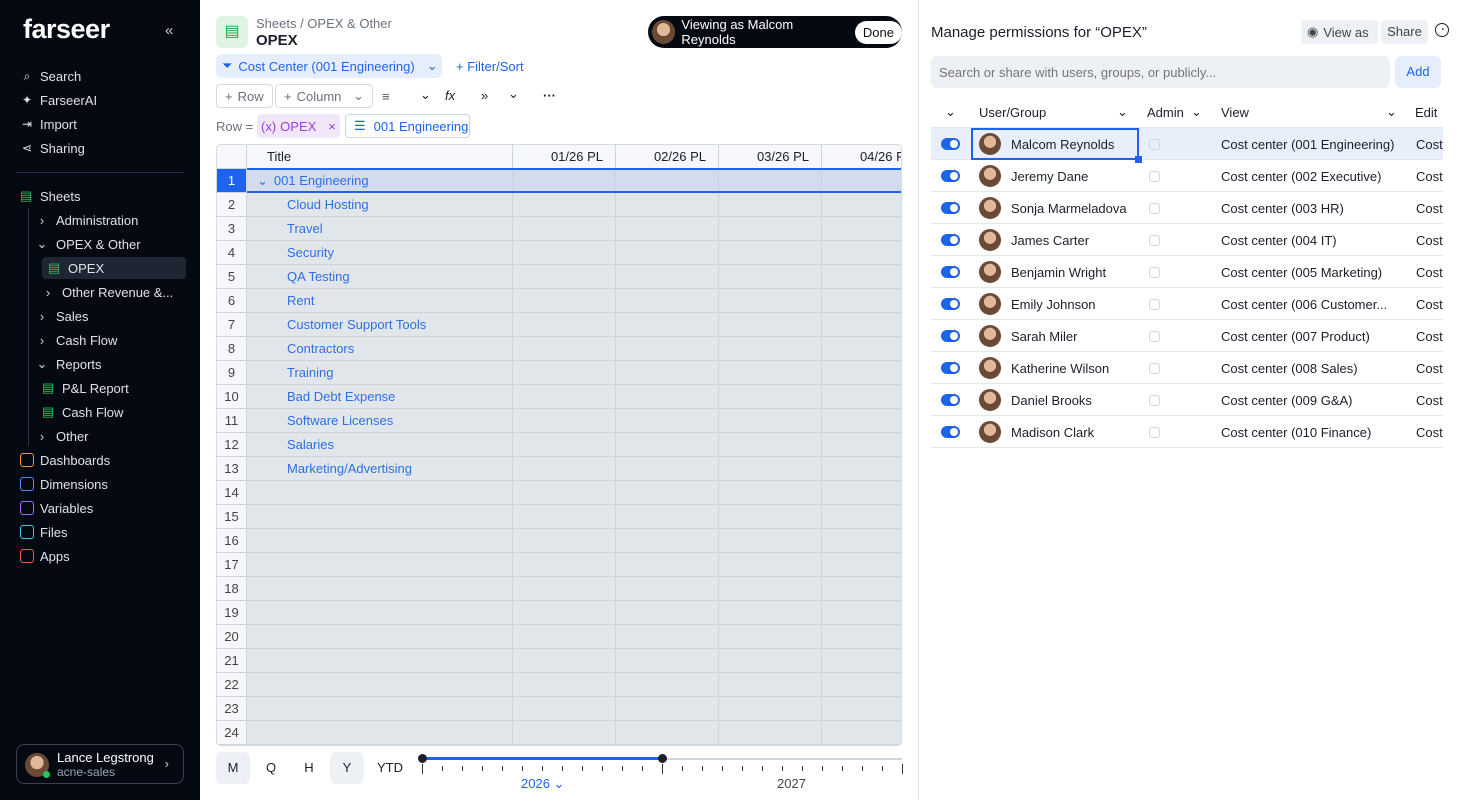 The width and height of the screenshot is (1470, 800). Describe the element at coordinates (559, 685) in the screenshot. I see `table-row: 22` at that location.